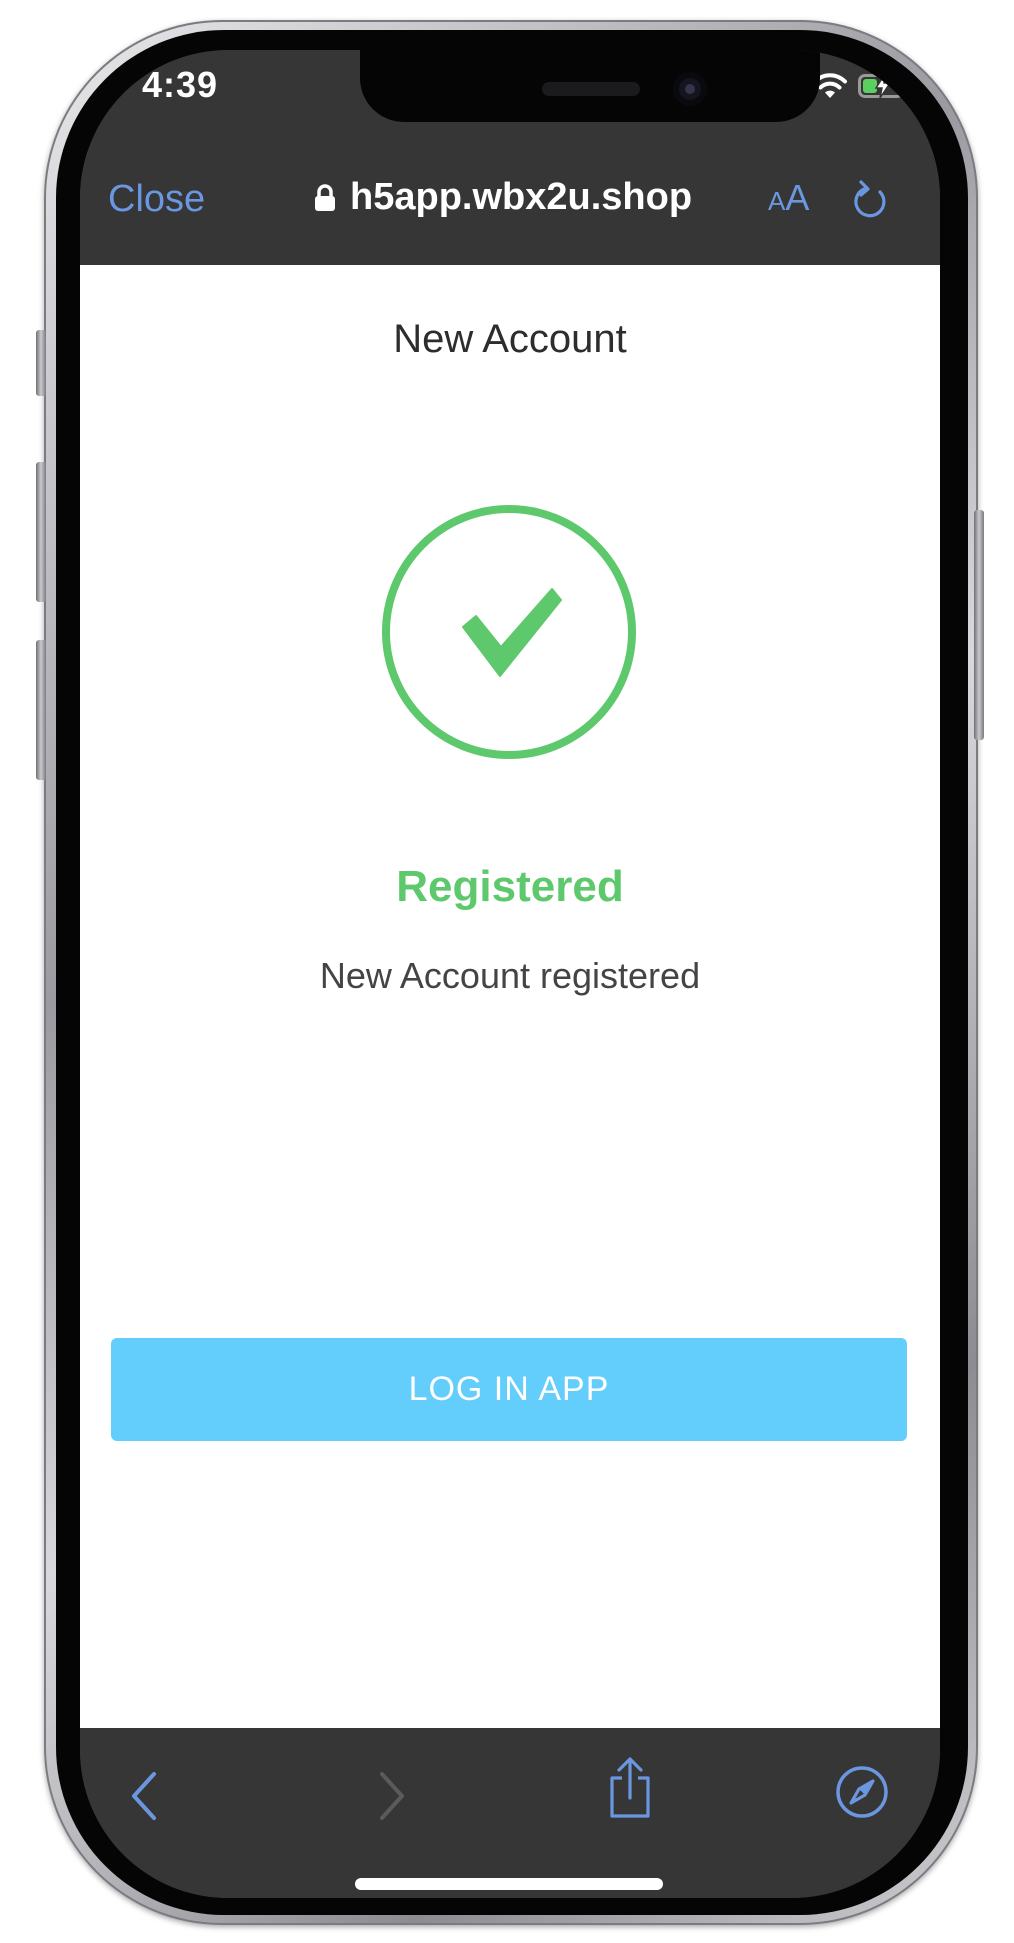 The image size is (1014, 1943). What do you see at coordinates (41, 532) in the screenshot?
I see `side-button-volume-up` at bounding box center [41, 532].